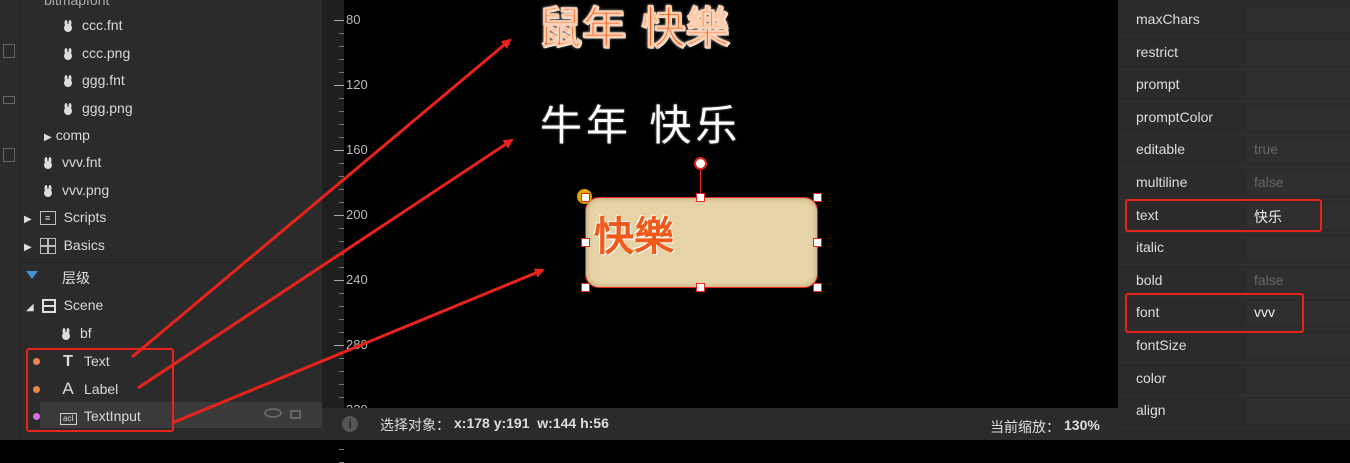 The image size is (1350, 463). I want to click on ruler-minor-tick, so click(341, 449).